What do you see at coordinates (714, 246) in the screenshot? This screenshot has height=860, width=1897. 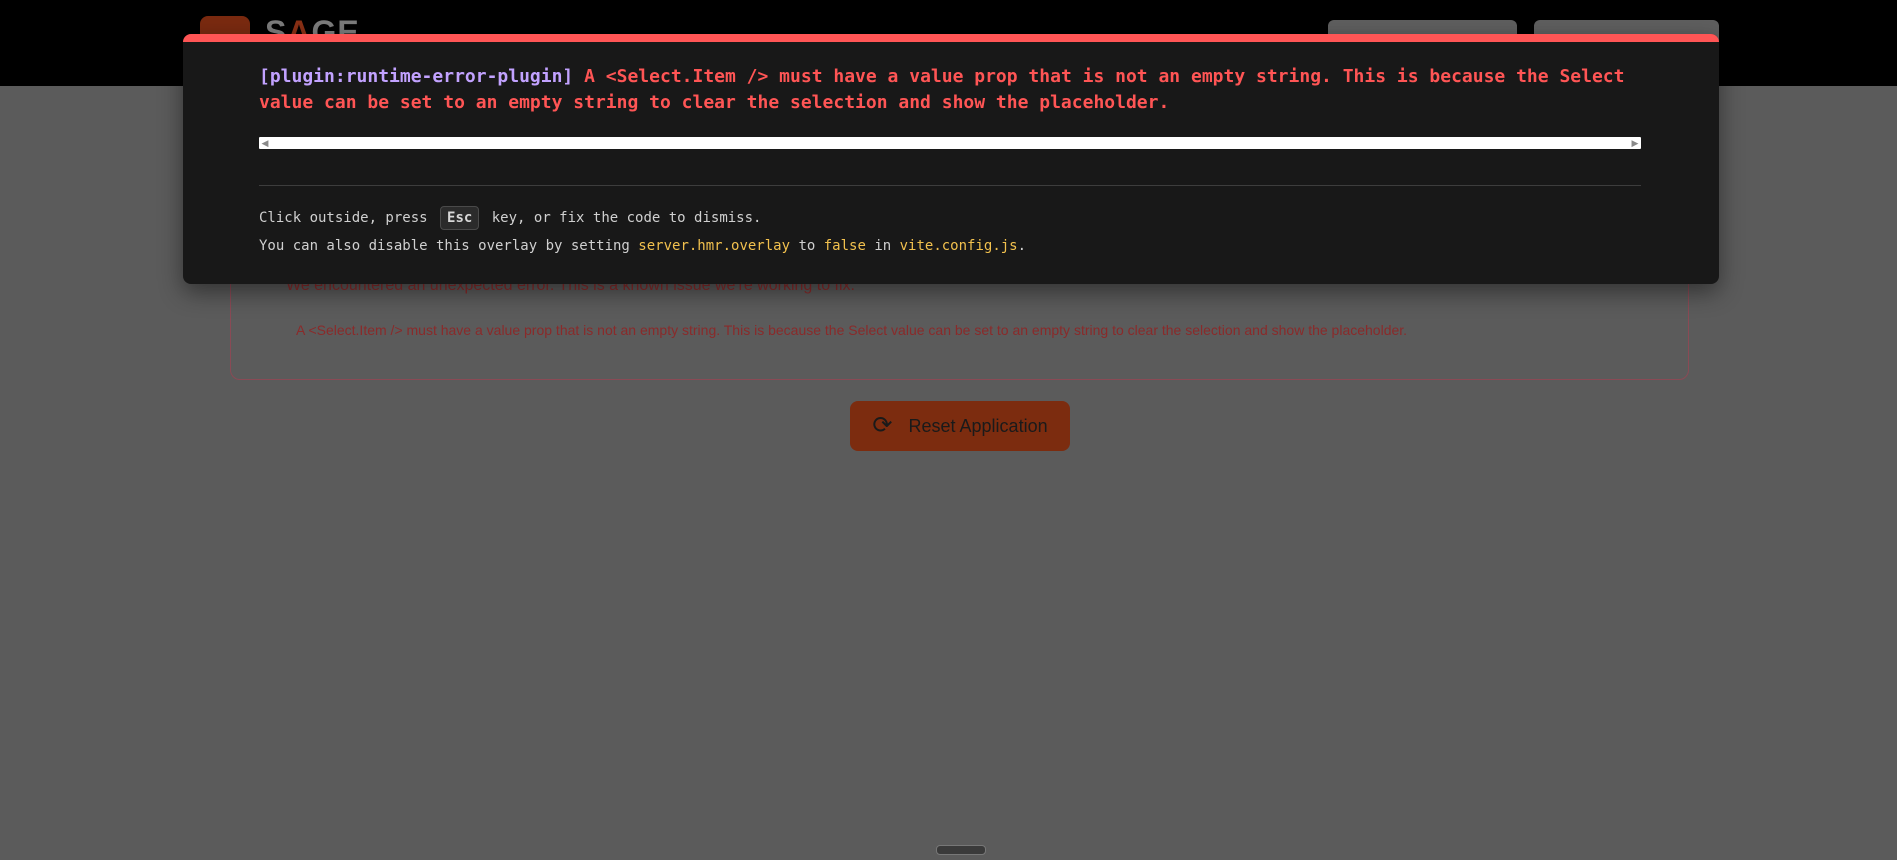 I see `config-key-code: server.hmr.overlay` at bounding box center [714, 246].